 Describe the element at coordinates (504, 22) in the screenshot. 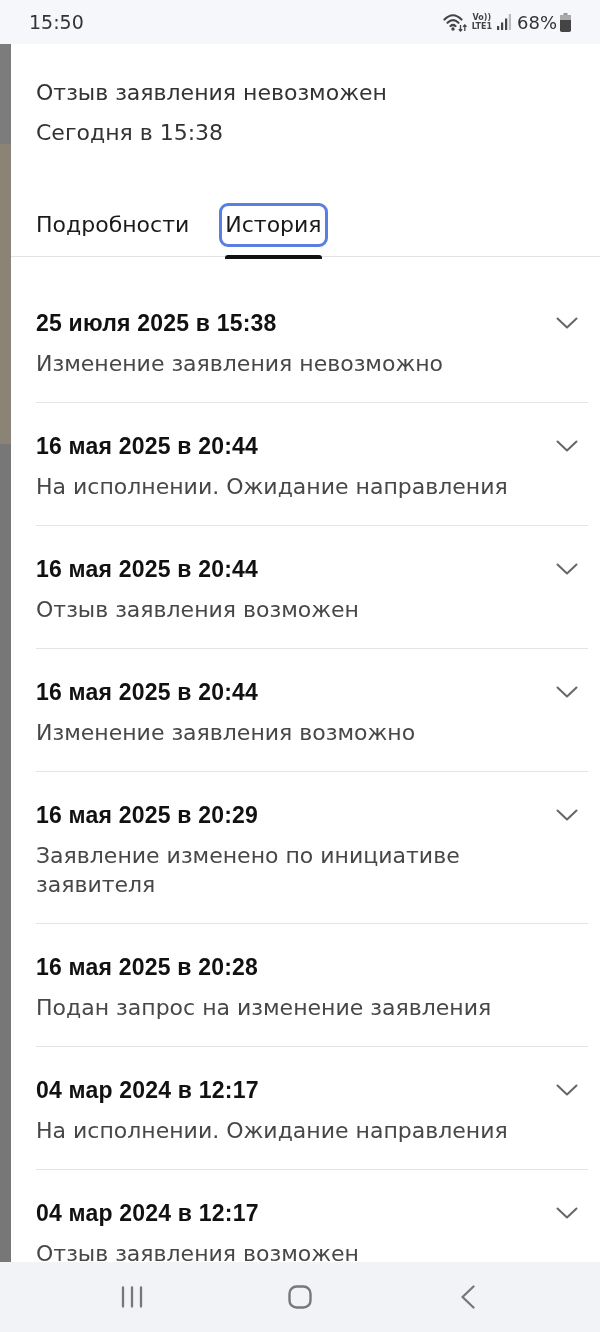

I see `signal-icon` at that location.